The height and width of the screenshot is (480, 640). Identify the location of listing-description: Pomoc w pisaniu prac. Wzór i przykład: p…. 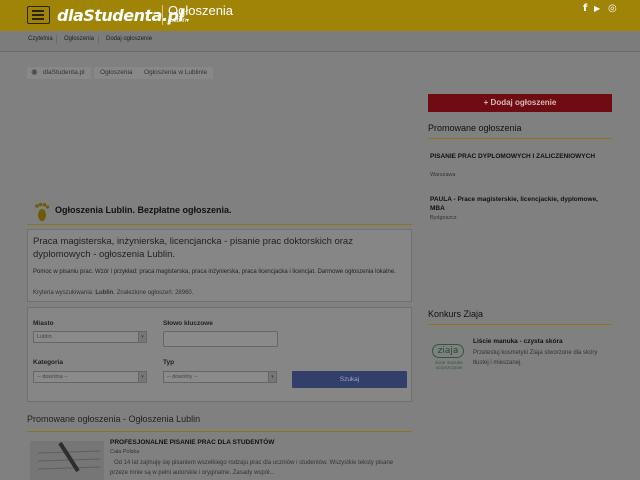
(214, 272).